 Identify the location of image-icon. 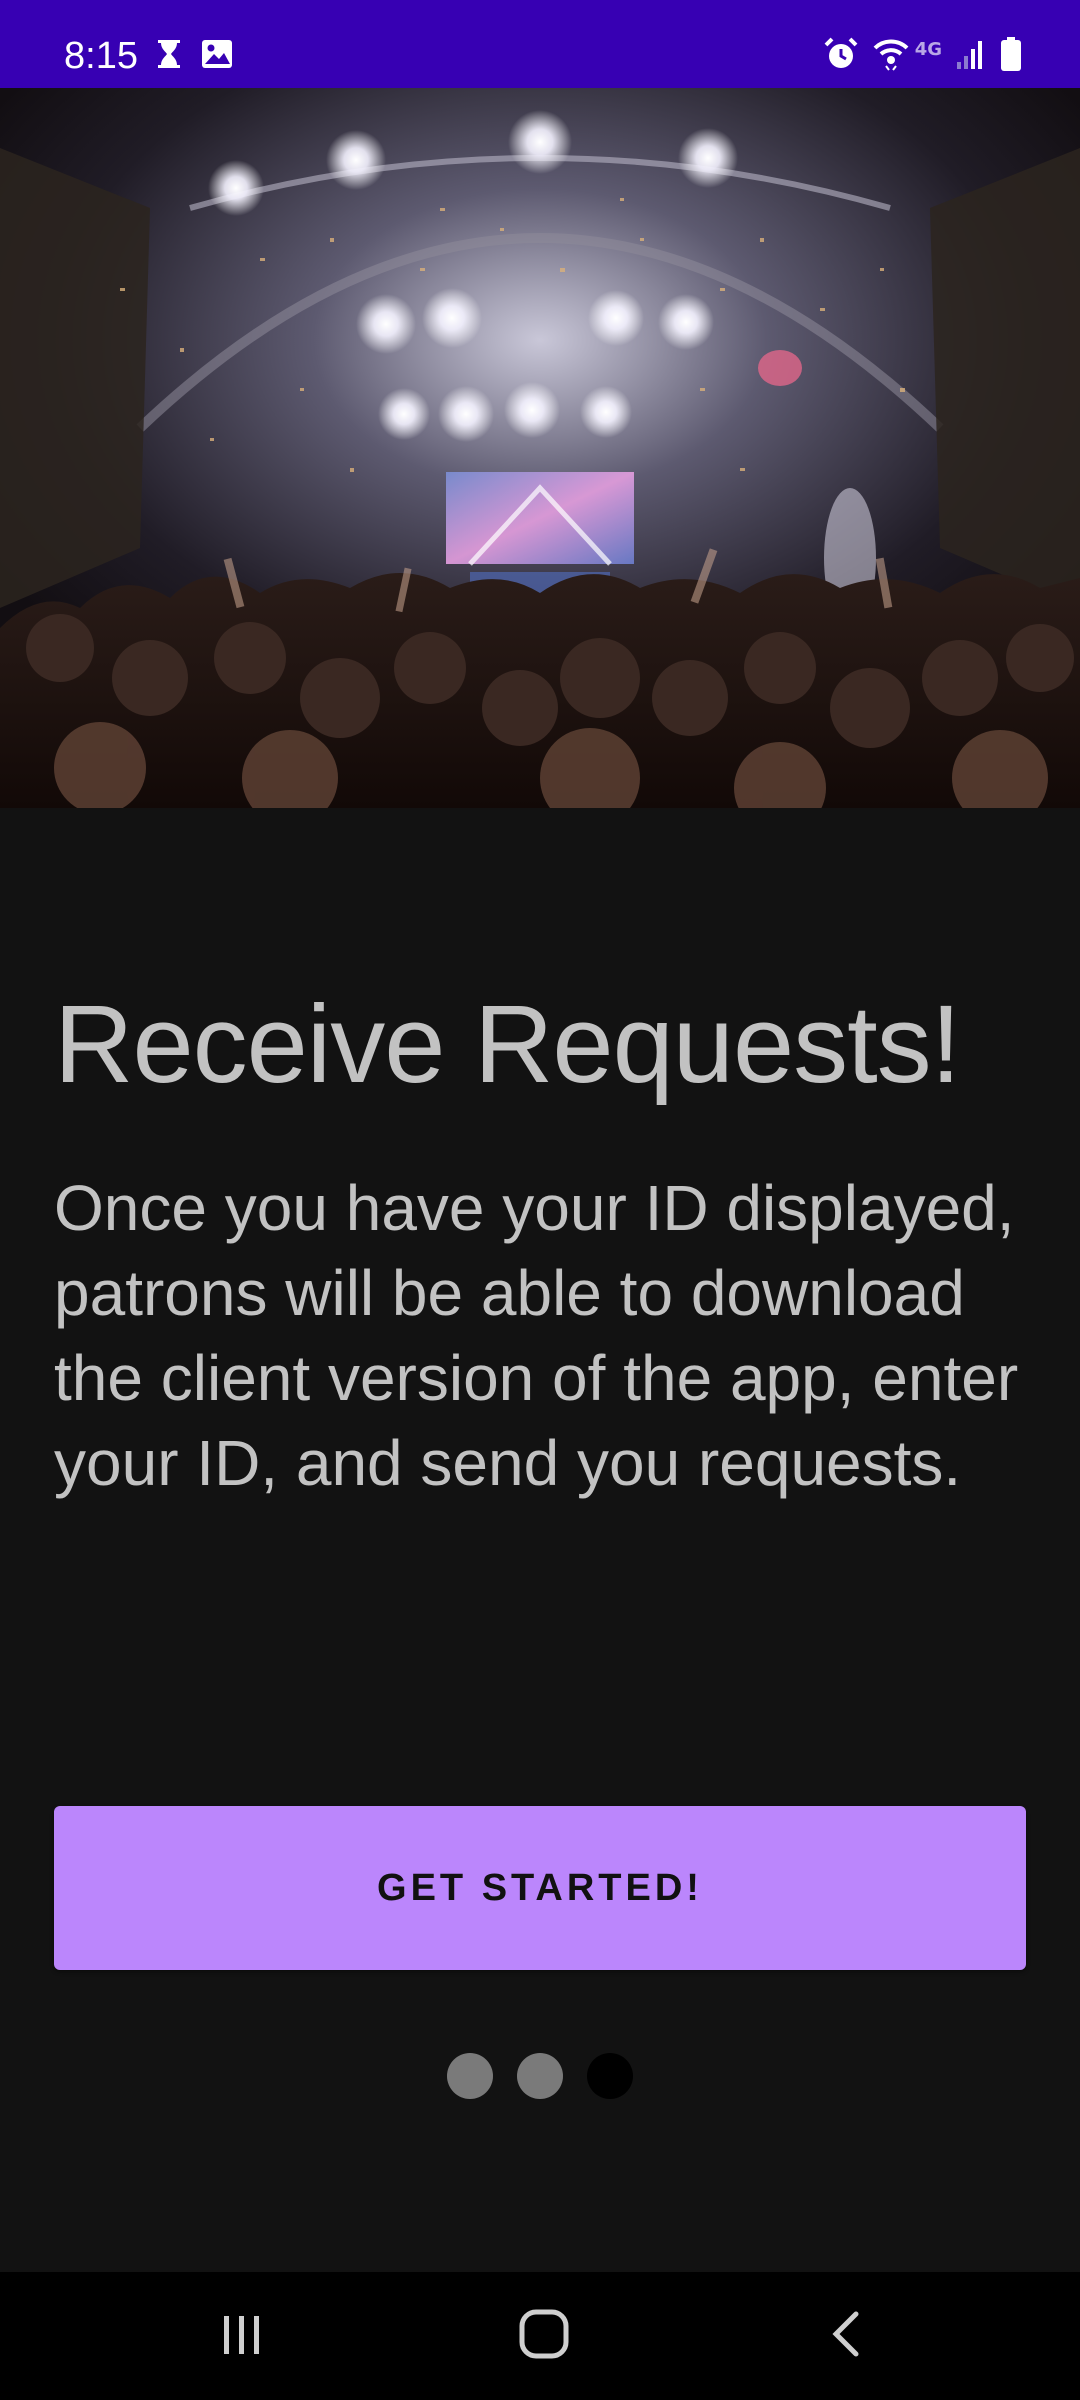
(217, 56).